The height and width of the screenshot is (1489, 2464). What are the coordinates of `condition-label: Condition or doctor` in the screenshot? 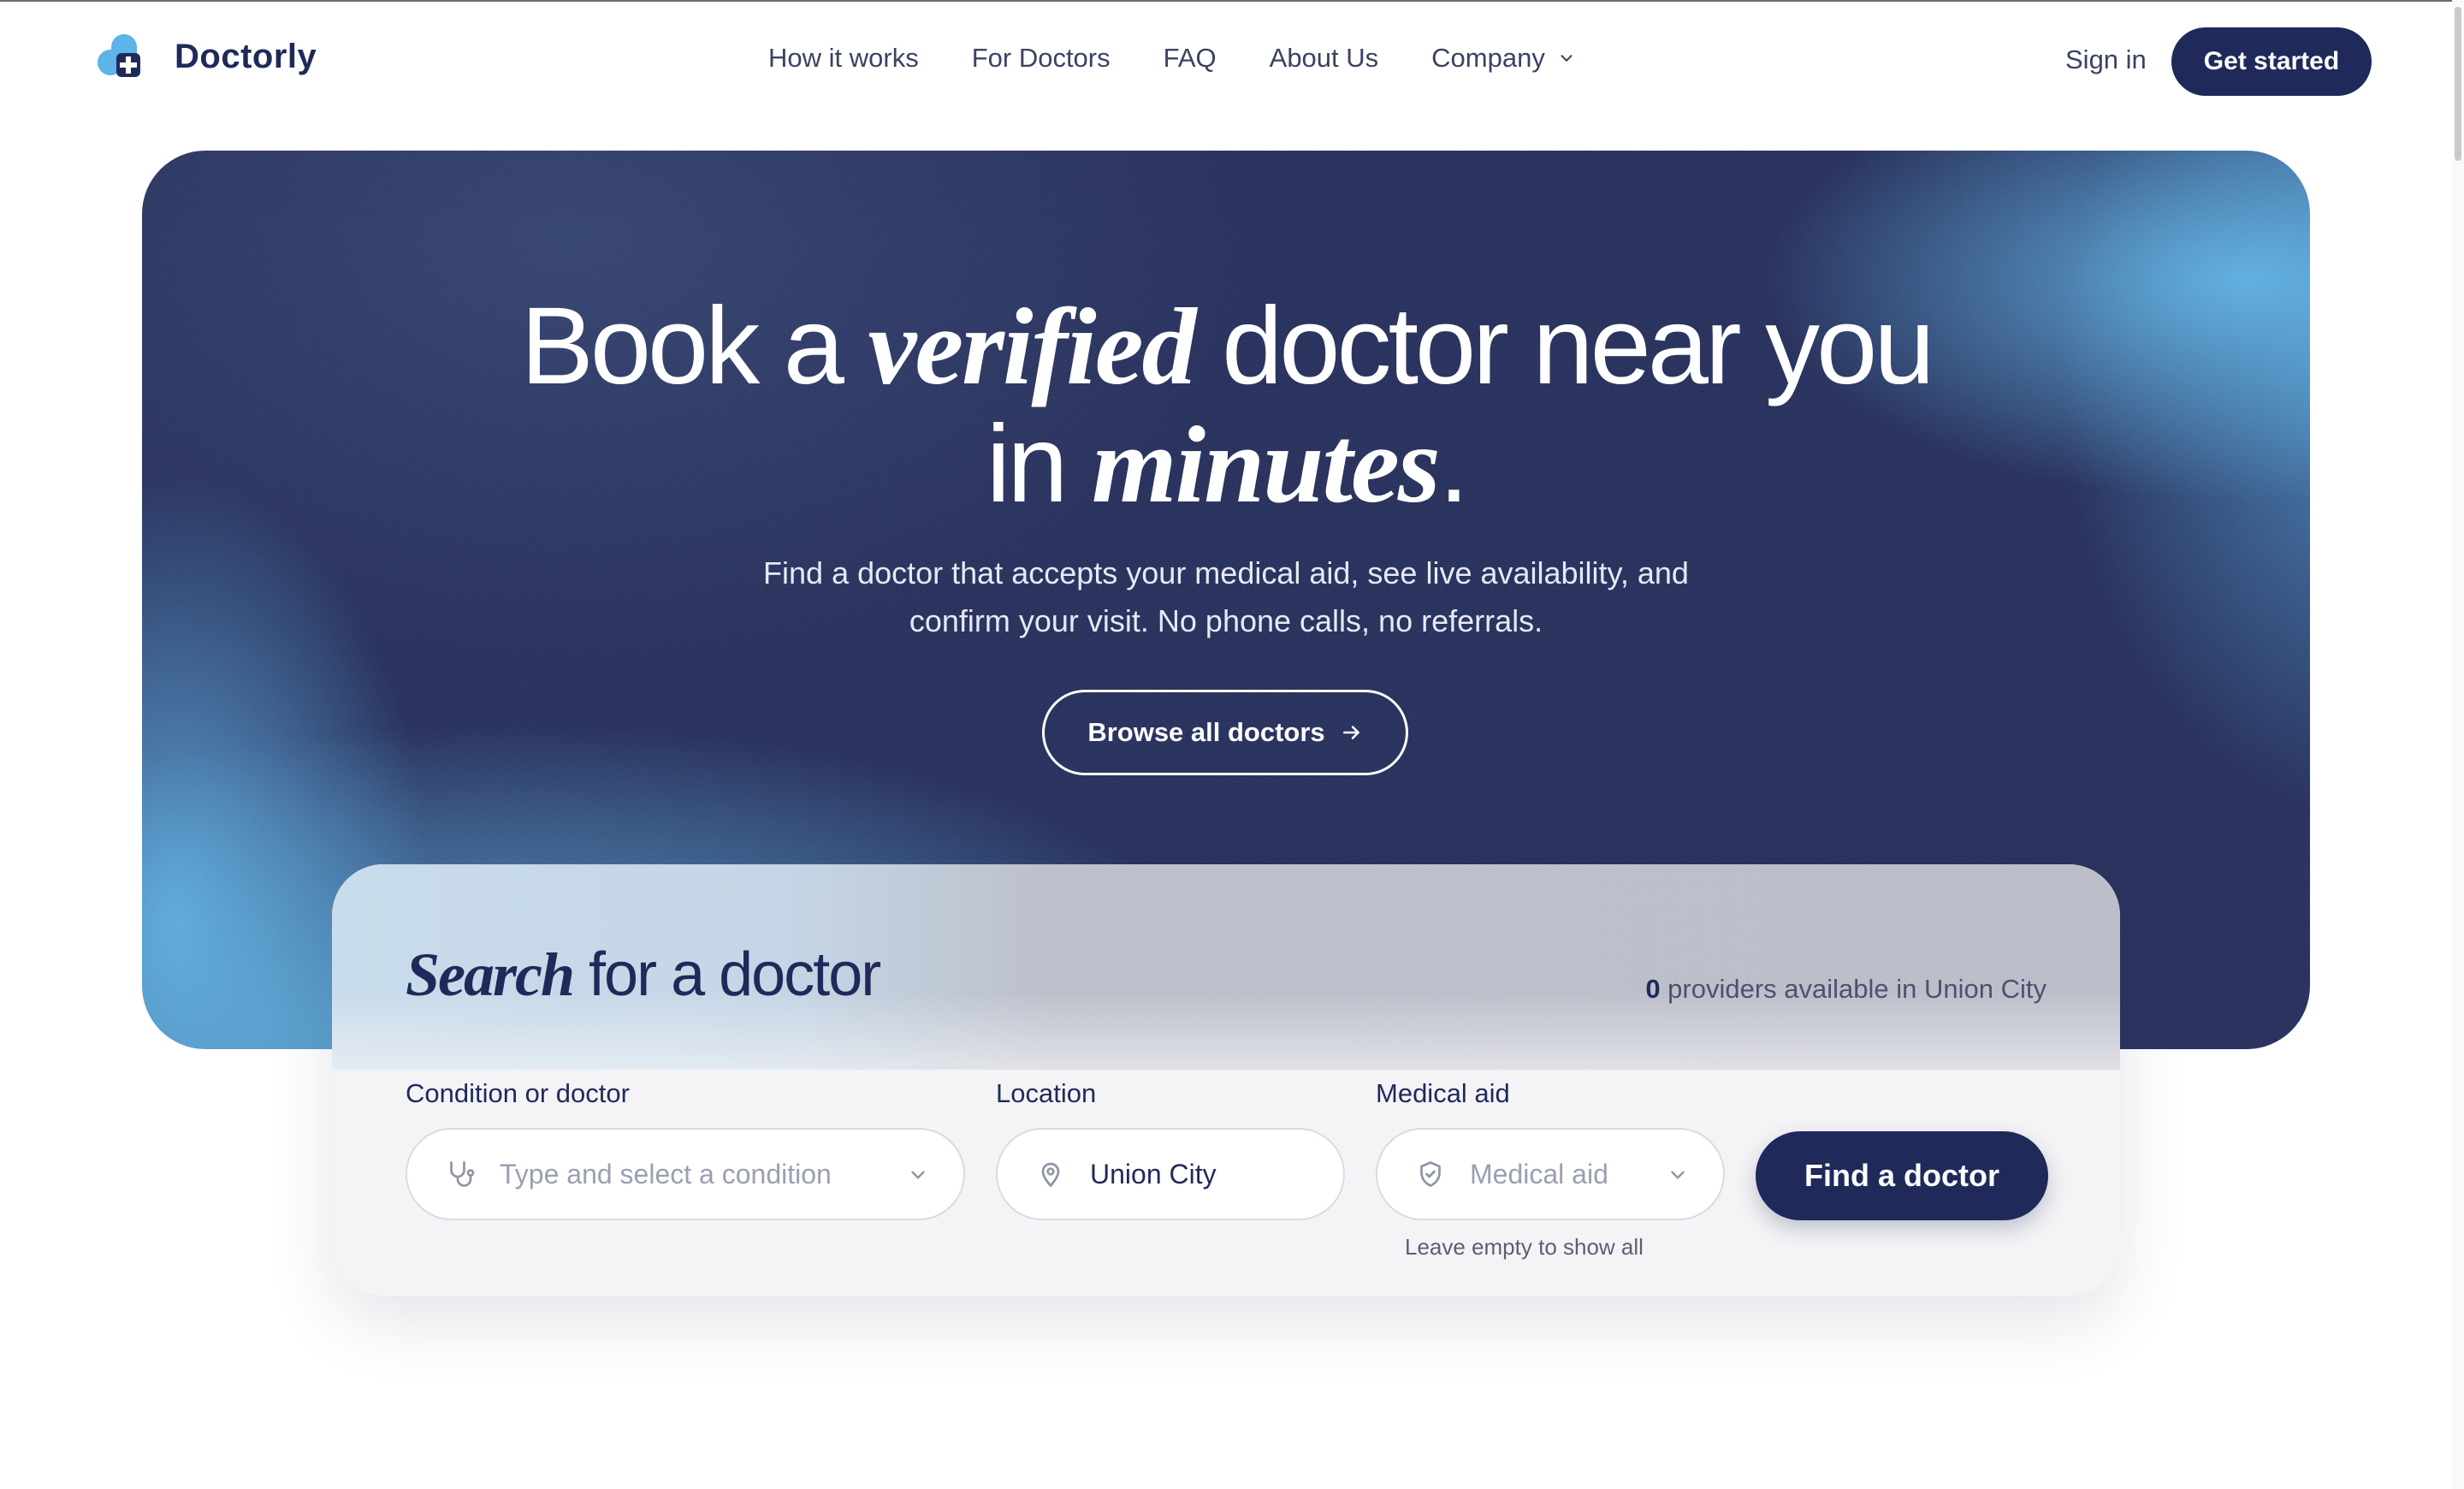 It's located at (518, 1093).